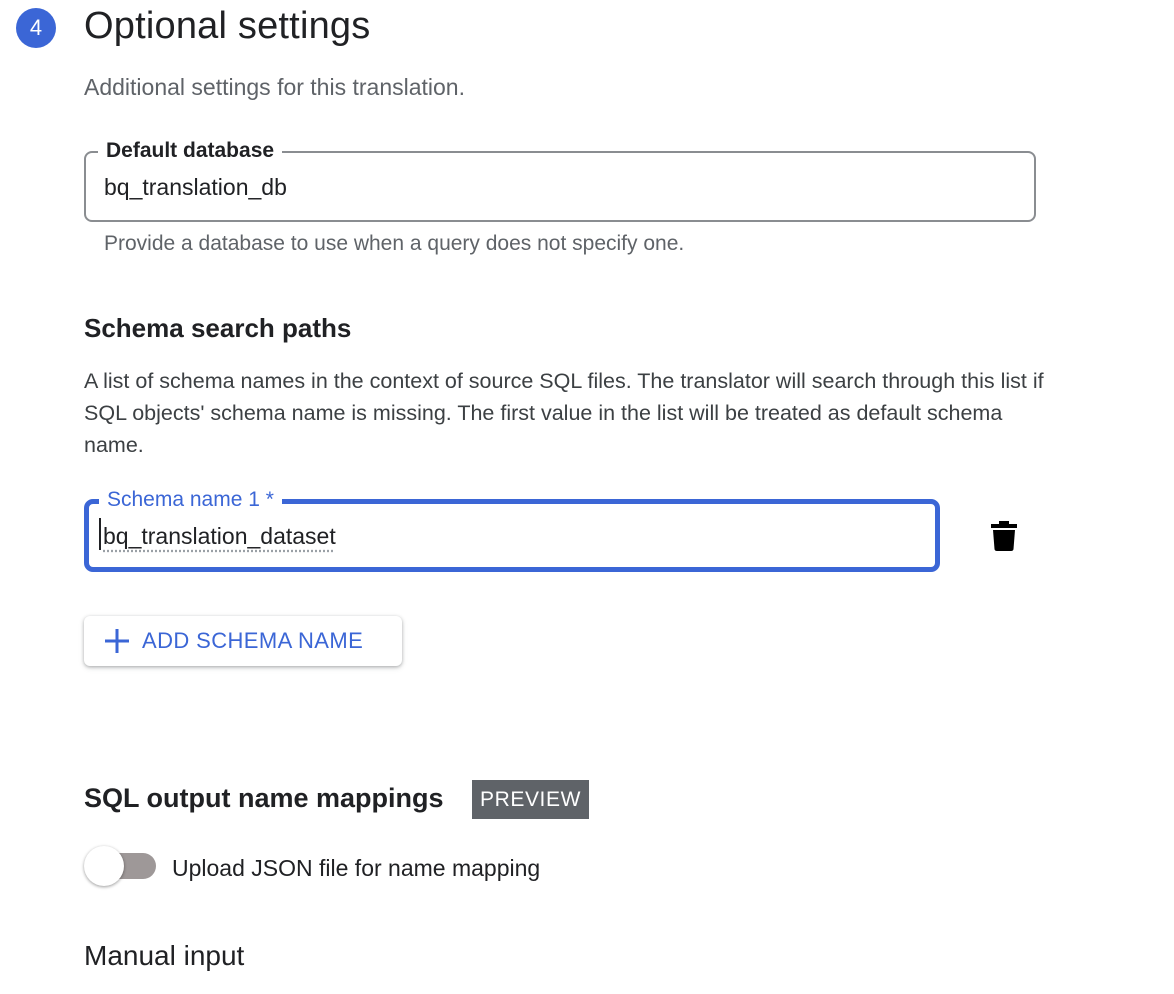  What do you see at coordinates (36, 28) in the screenshot?
I see `step-number-badge: 4` at bounding box center [36, 28].